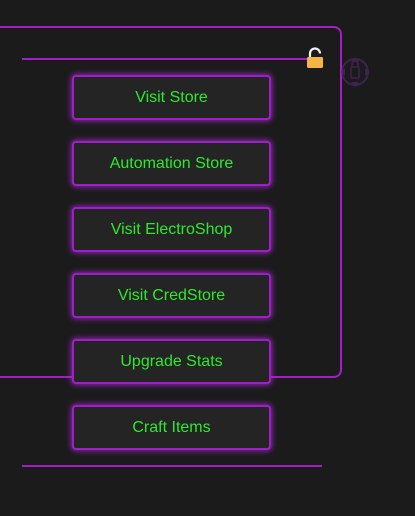 This screenshot has width=415, height=516. Describe the element at coordinates (172, 466) in the screenshot. I see `bottom-divider` at that location.